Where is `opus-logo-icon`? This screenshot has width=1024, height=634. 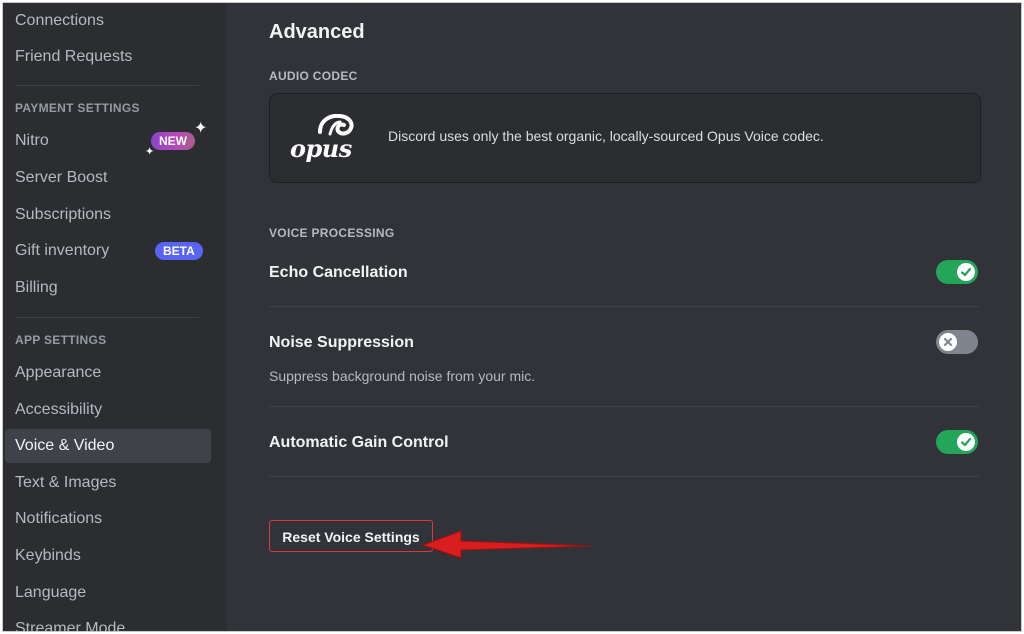
opus-logo-icon is located at coordinates (336, 125).